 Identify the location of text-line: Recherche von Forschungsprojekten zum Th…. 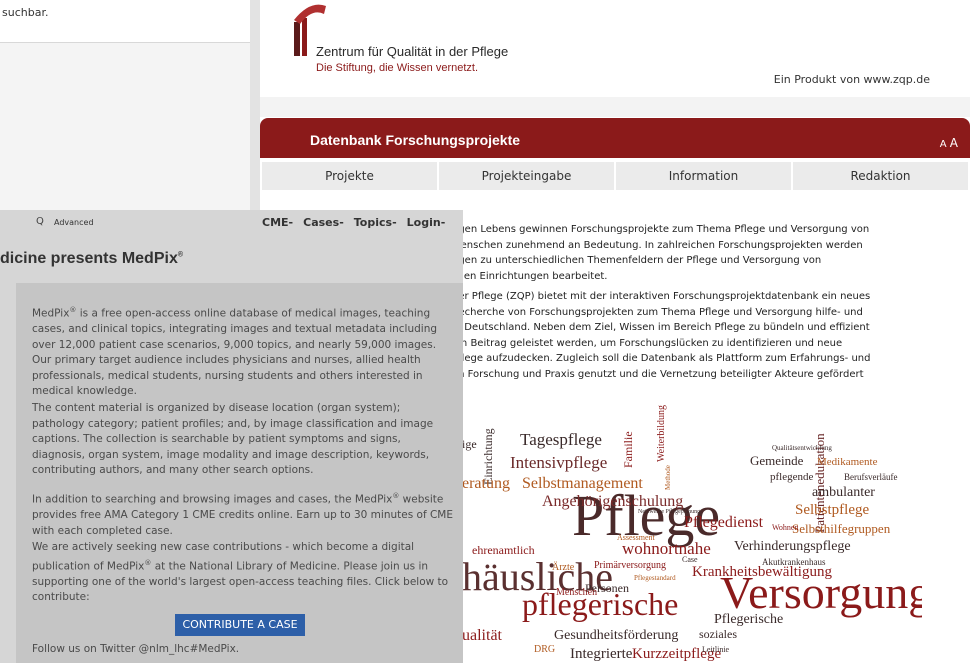
(657, 312).